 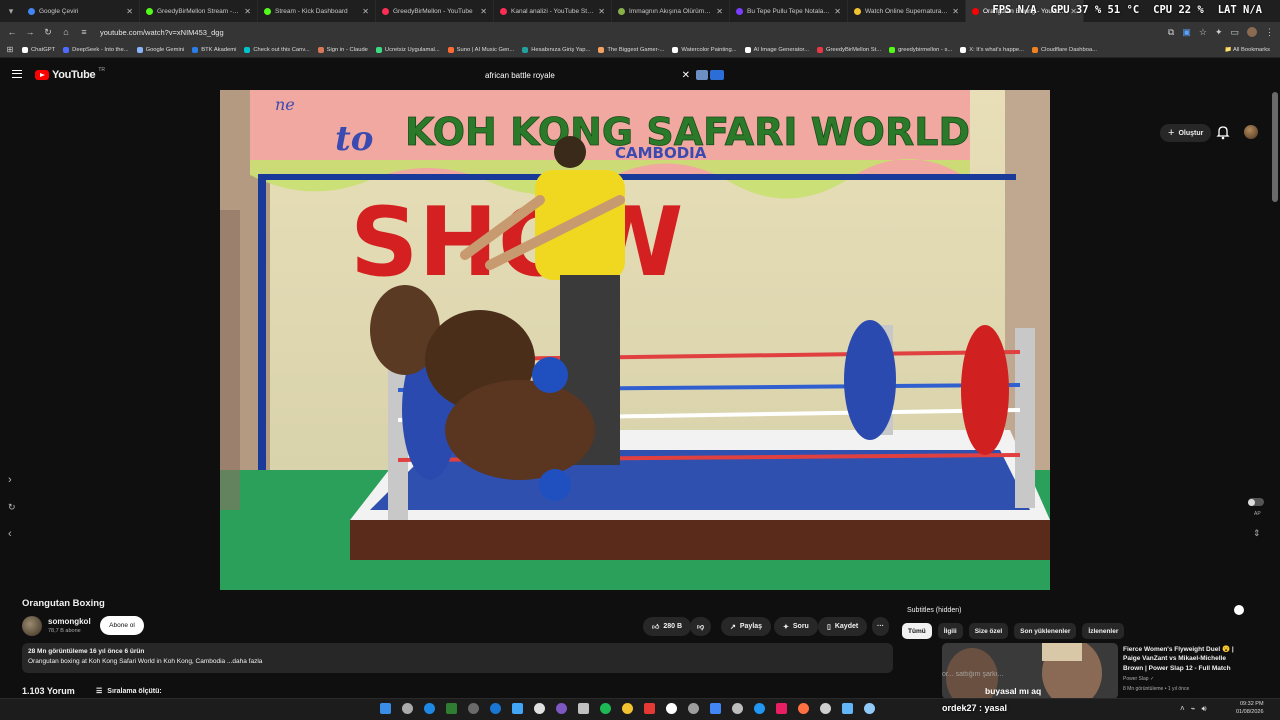 I want to click on search-input: african battle royale, so click(x=580, y=75).